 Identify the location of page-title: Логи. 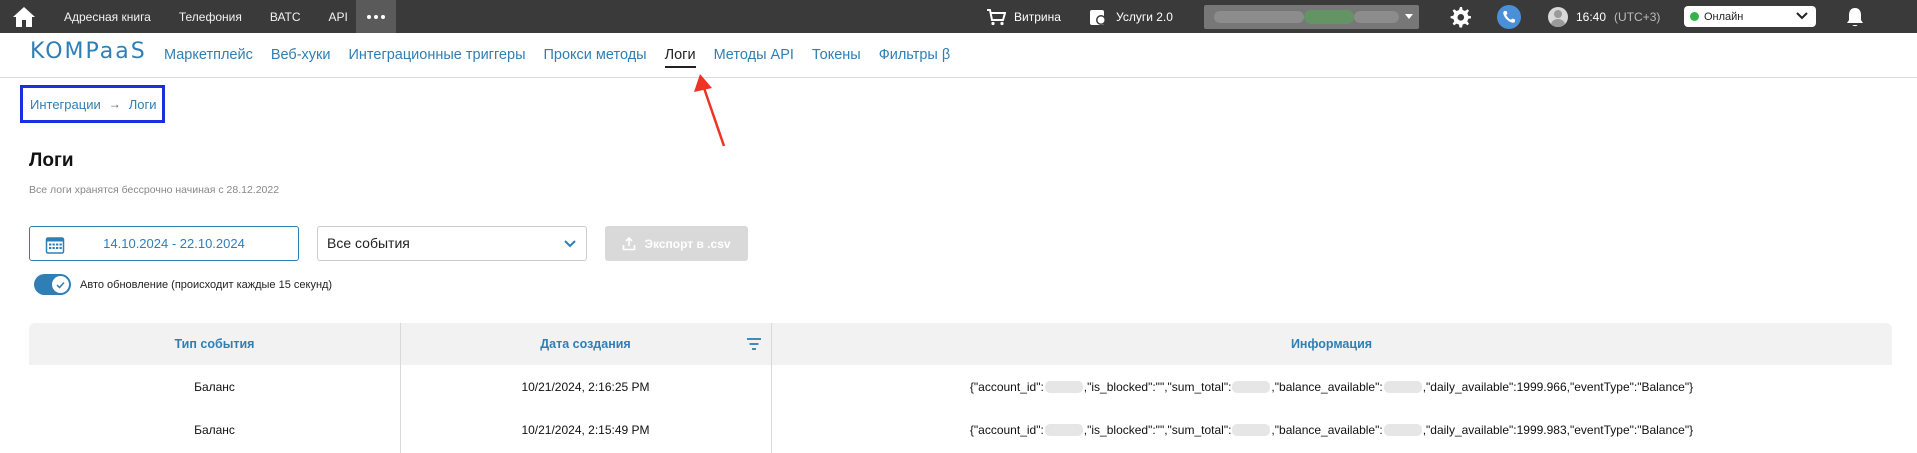
(51, 160).